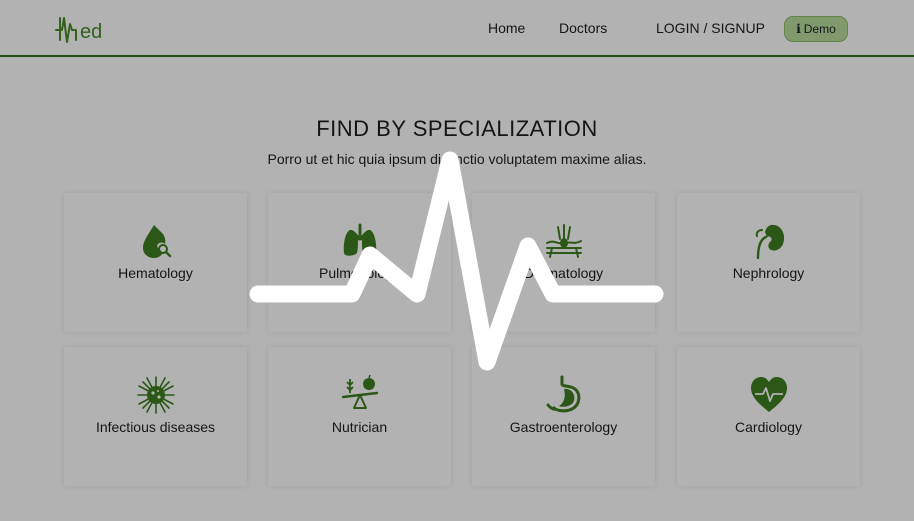 The height and width of the screenshot is (521, 914). What do you see at coordinates (563, 273) in the screenshot?
I see `card-label: Dermatology` at bounding box center [563, 273].